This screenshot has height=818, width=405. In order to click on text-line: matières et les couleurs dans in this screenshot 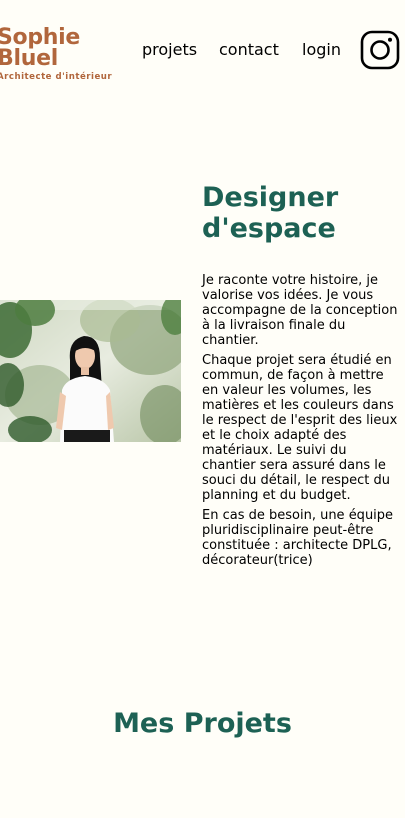, I will do `click(298, 405)`.